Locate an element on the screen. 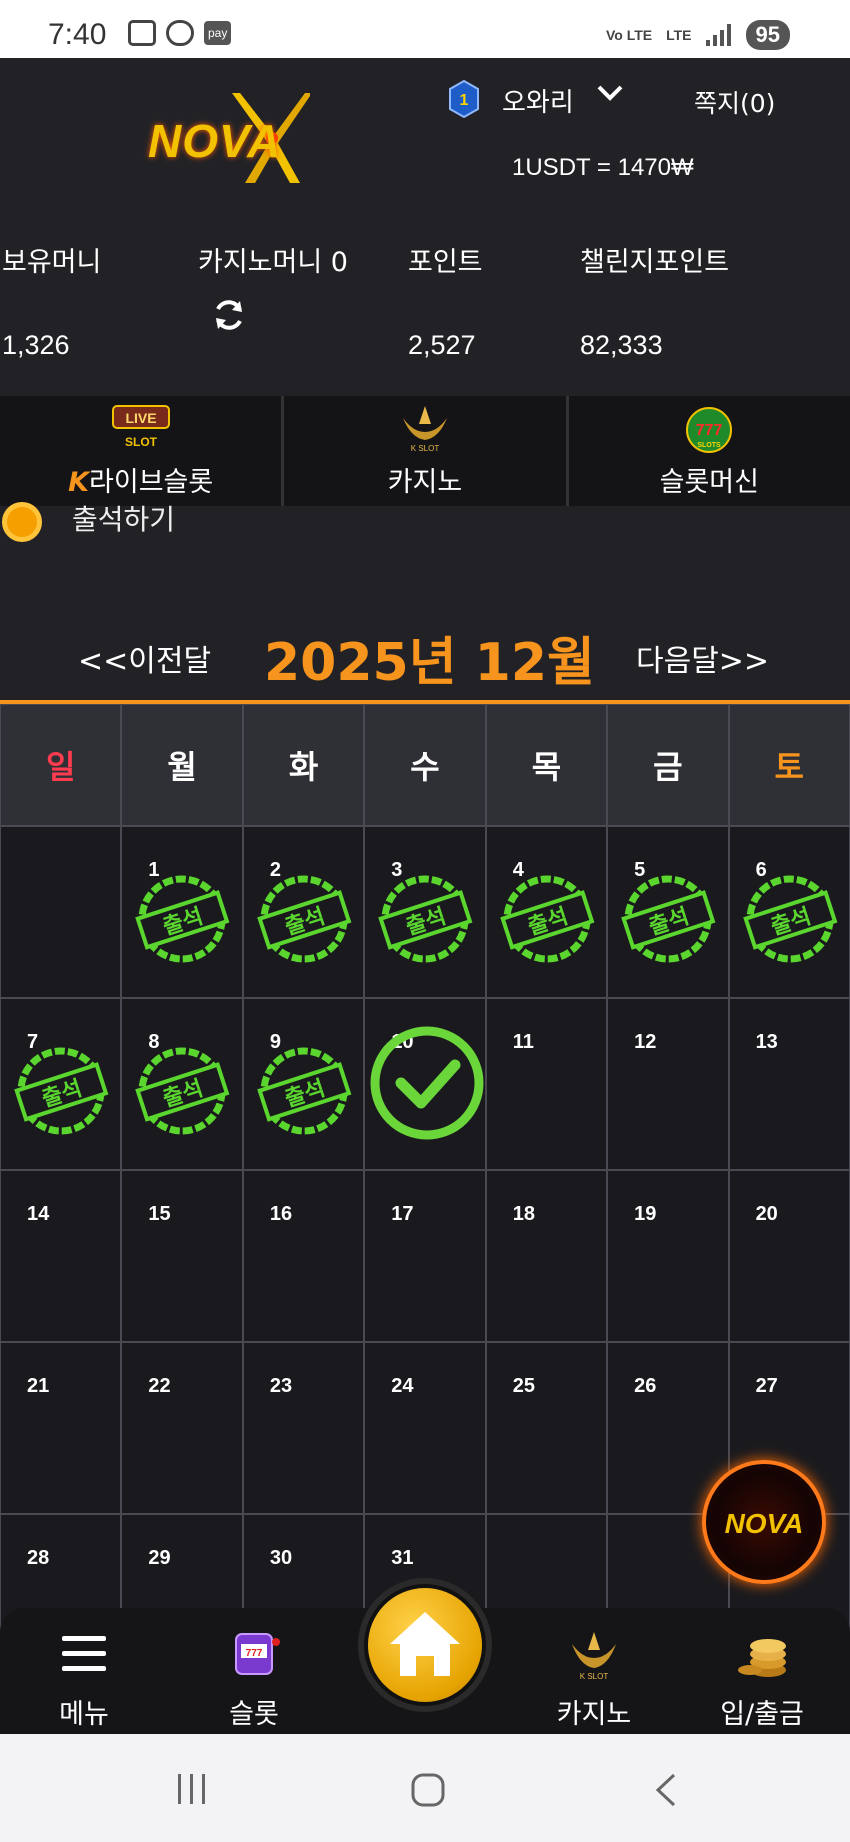 The height and width of the screenshot is (1842, 850). calendar-day-14: 14 is located at coordinates (61, 1256).